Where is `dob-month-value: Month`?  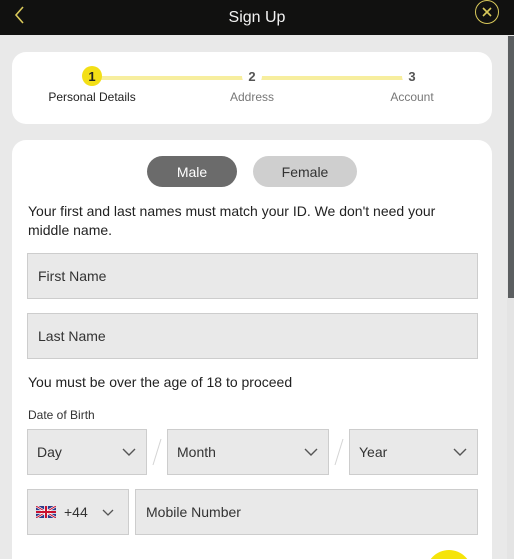 dob-month-value: Month is located at coordinates (196, 452).